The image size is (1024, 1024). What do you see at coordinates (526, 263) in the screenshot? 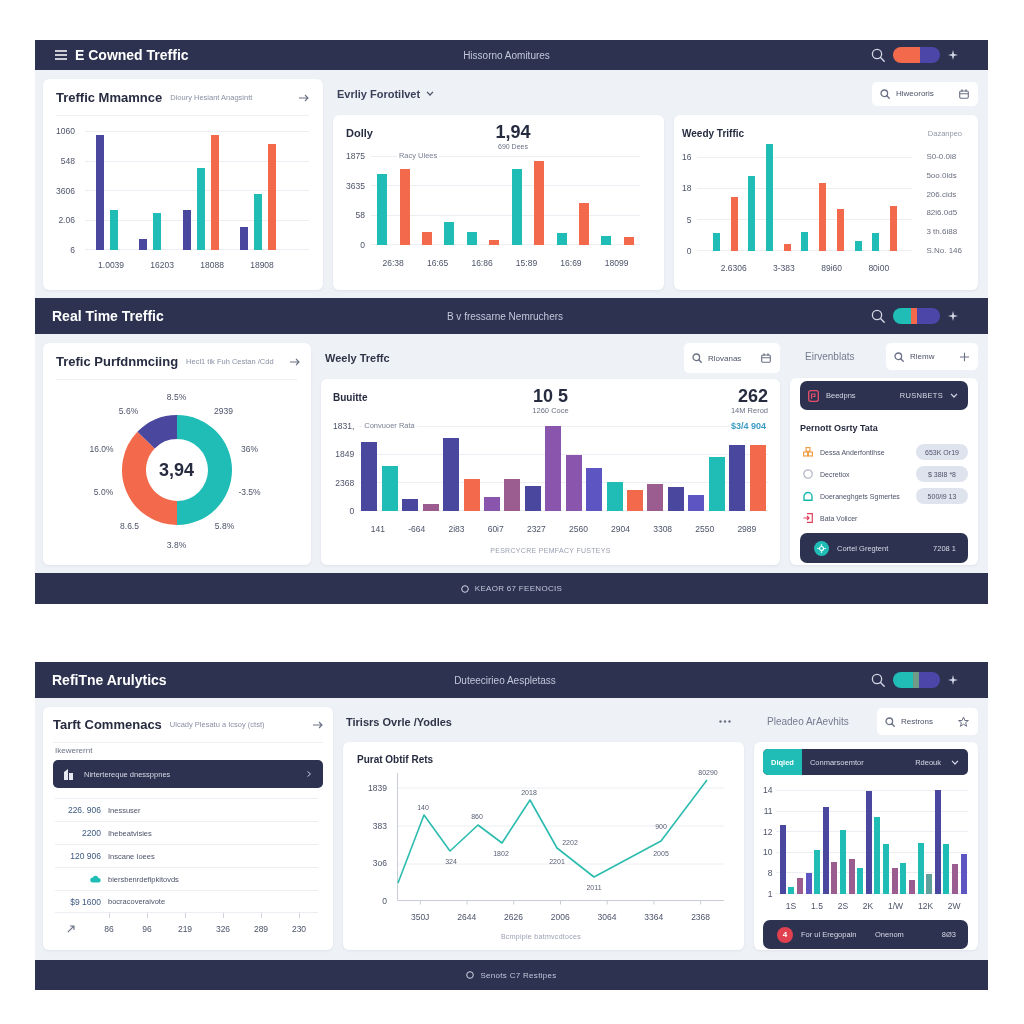
I see `axis-label: 15:89` at bounding box center [526, 263].